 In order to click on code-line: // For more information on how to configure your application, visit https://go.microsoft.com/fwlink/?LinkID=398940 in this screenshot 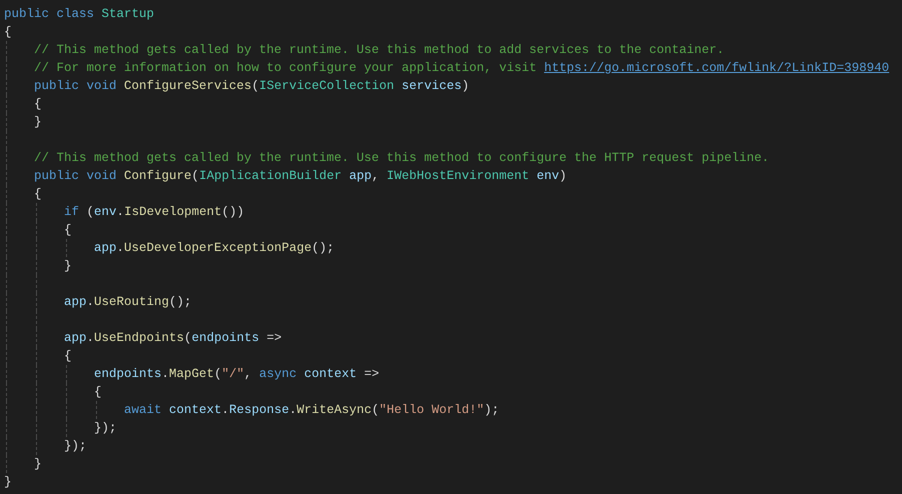, I will do `click(461, 68)`.